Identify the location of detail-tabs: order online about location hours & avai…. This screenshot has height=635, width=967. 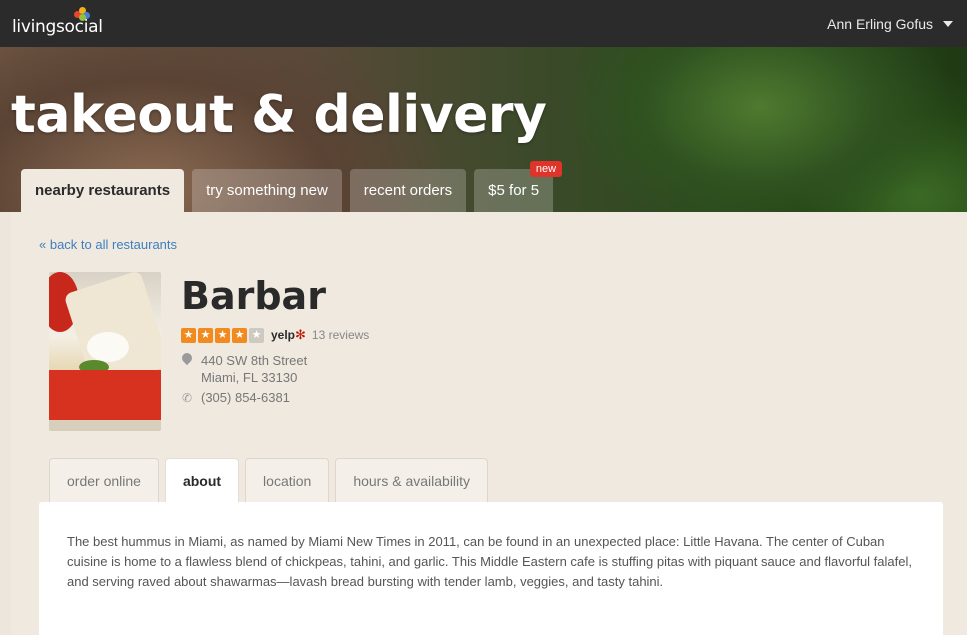
(269, 480).